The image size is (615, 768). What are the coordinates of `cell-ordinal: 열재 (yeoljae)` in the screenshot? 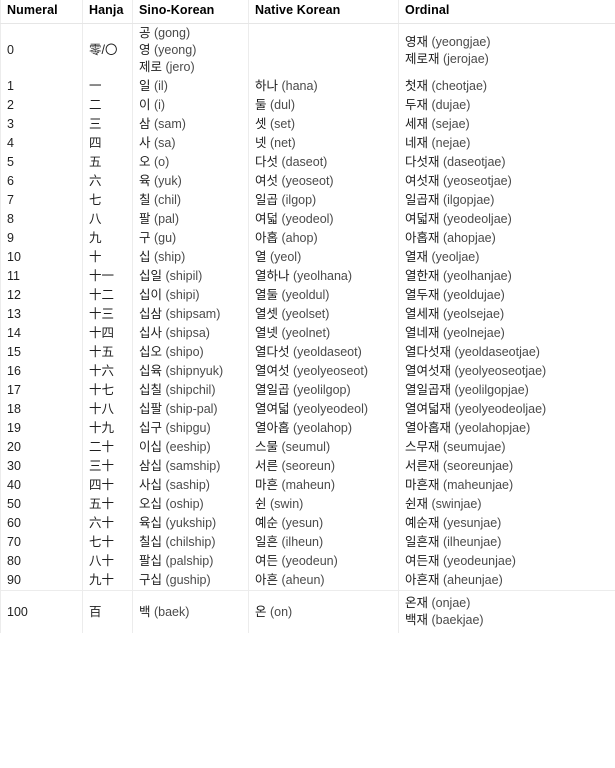 It's located at (506, 257).